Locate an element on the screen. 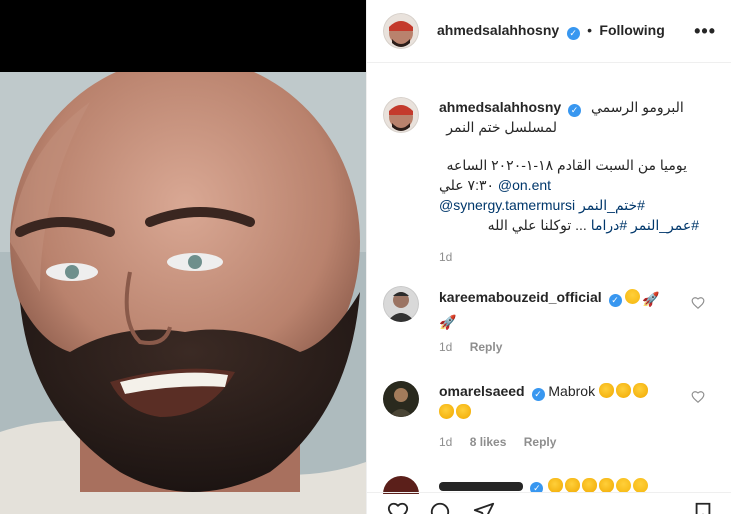 The image size is (731, 514). more-options-icon: ••• is located at coordinates (705, 31).